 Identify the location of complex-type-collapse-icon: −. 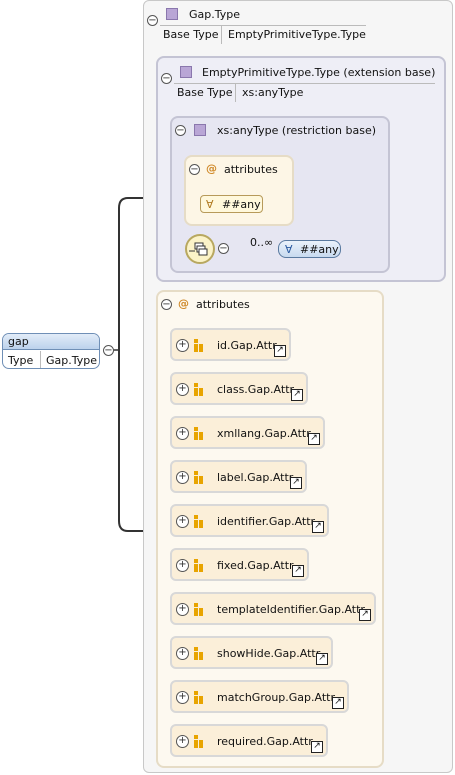
(152, 20).